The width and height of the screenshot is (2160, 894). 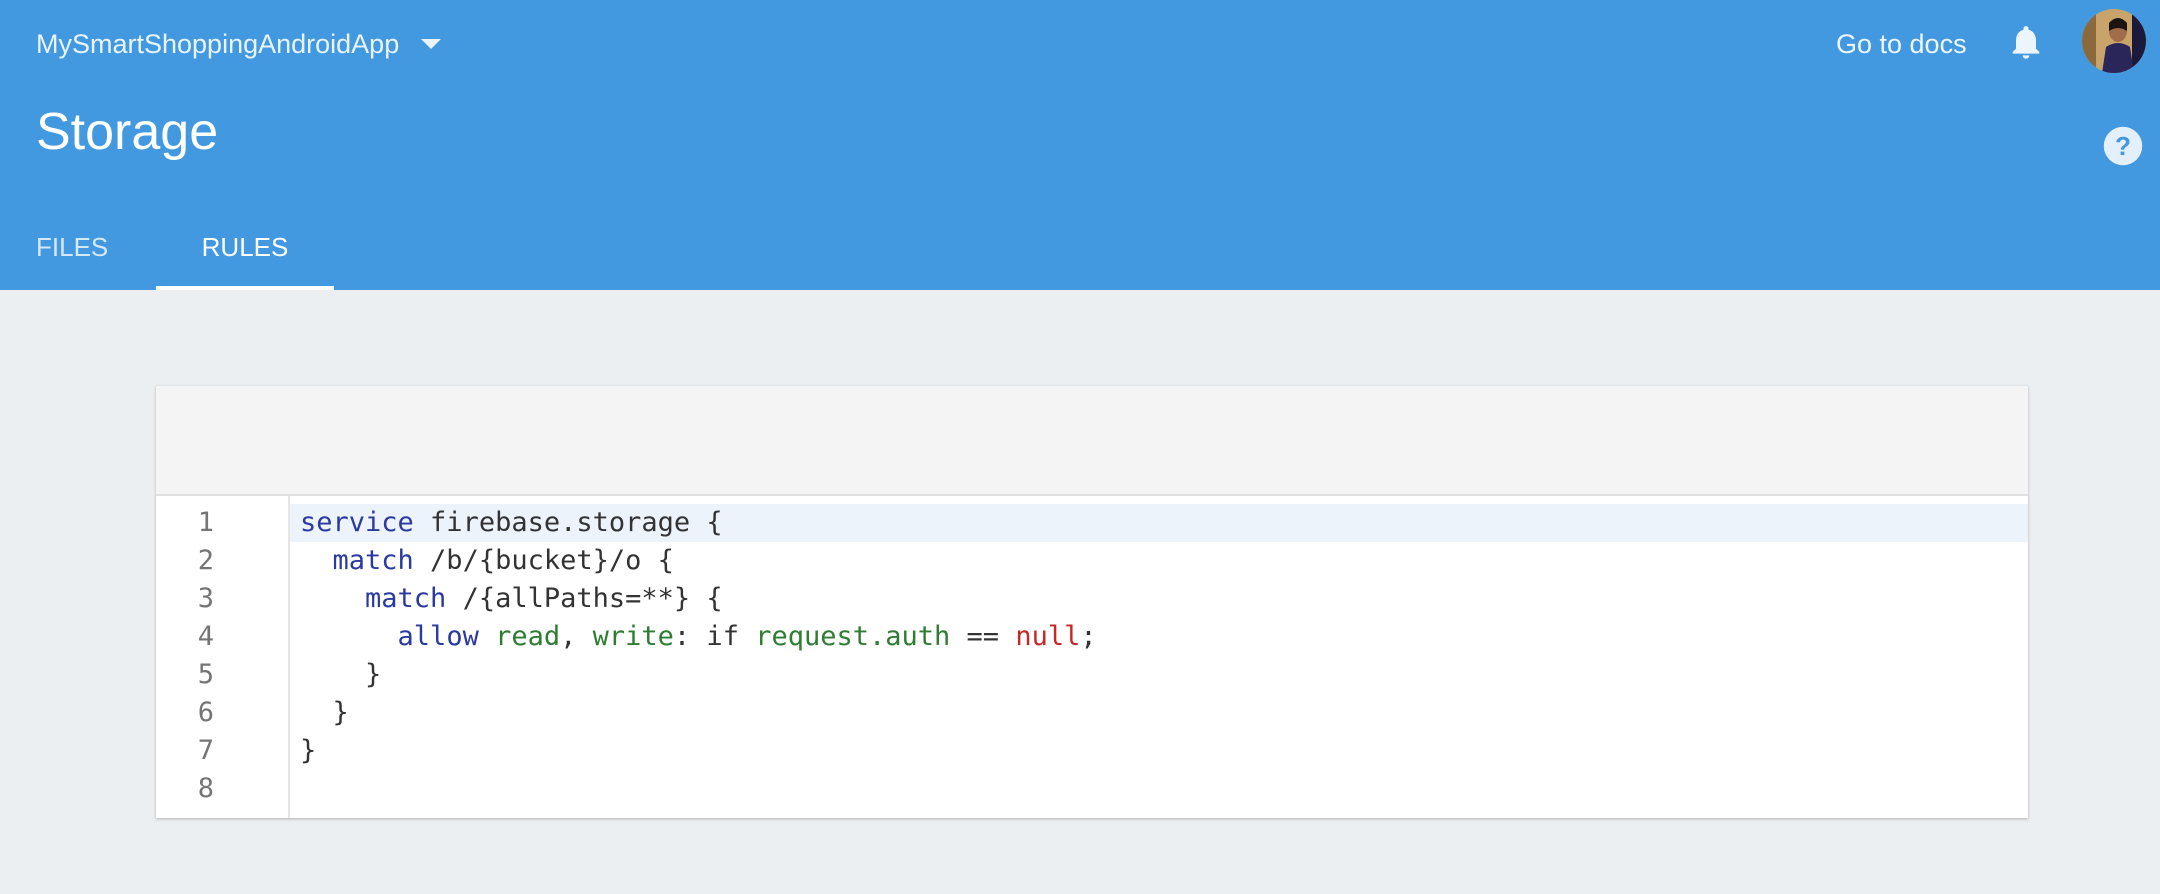 What do you see at coordinates (1088, 636) in the screenshot?
I see `code-token: ;` at bounding box center [1088, 636].